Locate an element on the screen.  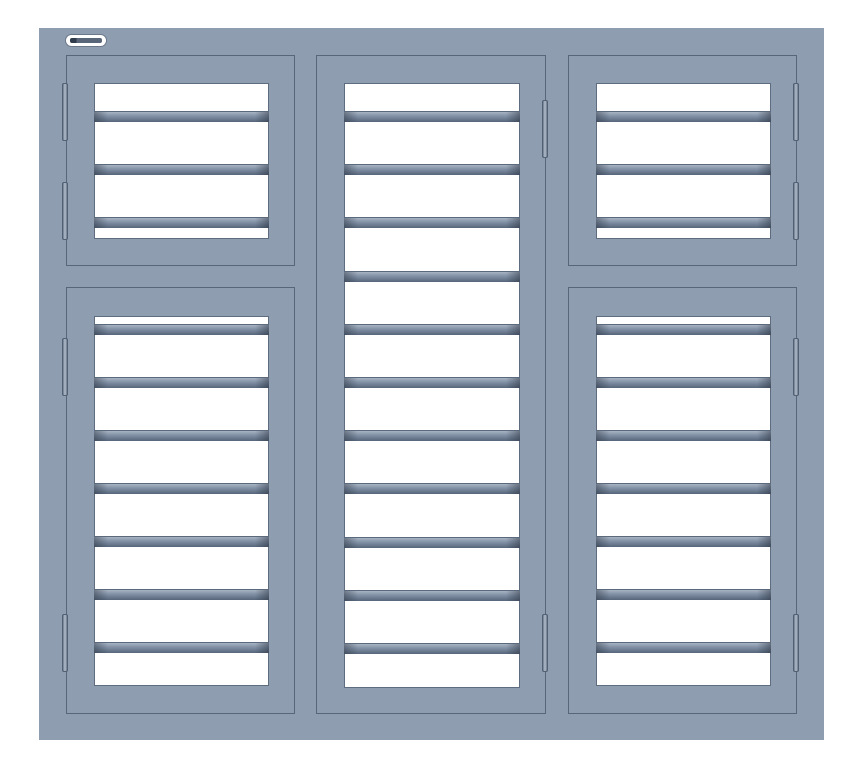
panel-bottom-right-glass is located at coordinates (683, 501).